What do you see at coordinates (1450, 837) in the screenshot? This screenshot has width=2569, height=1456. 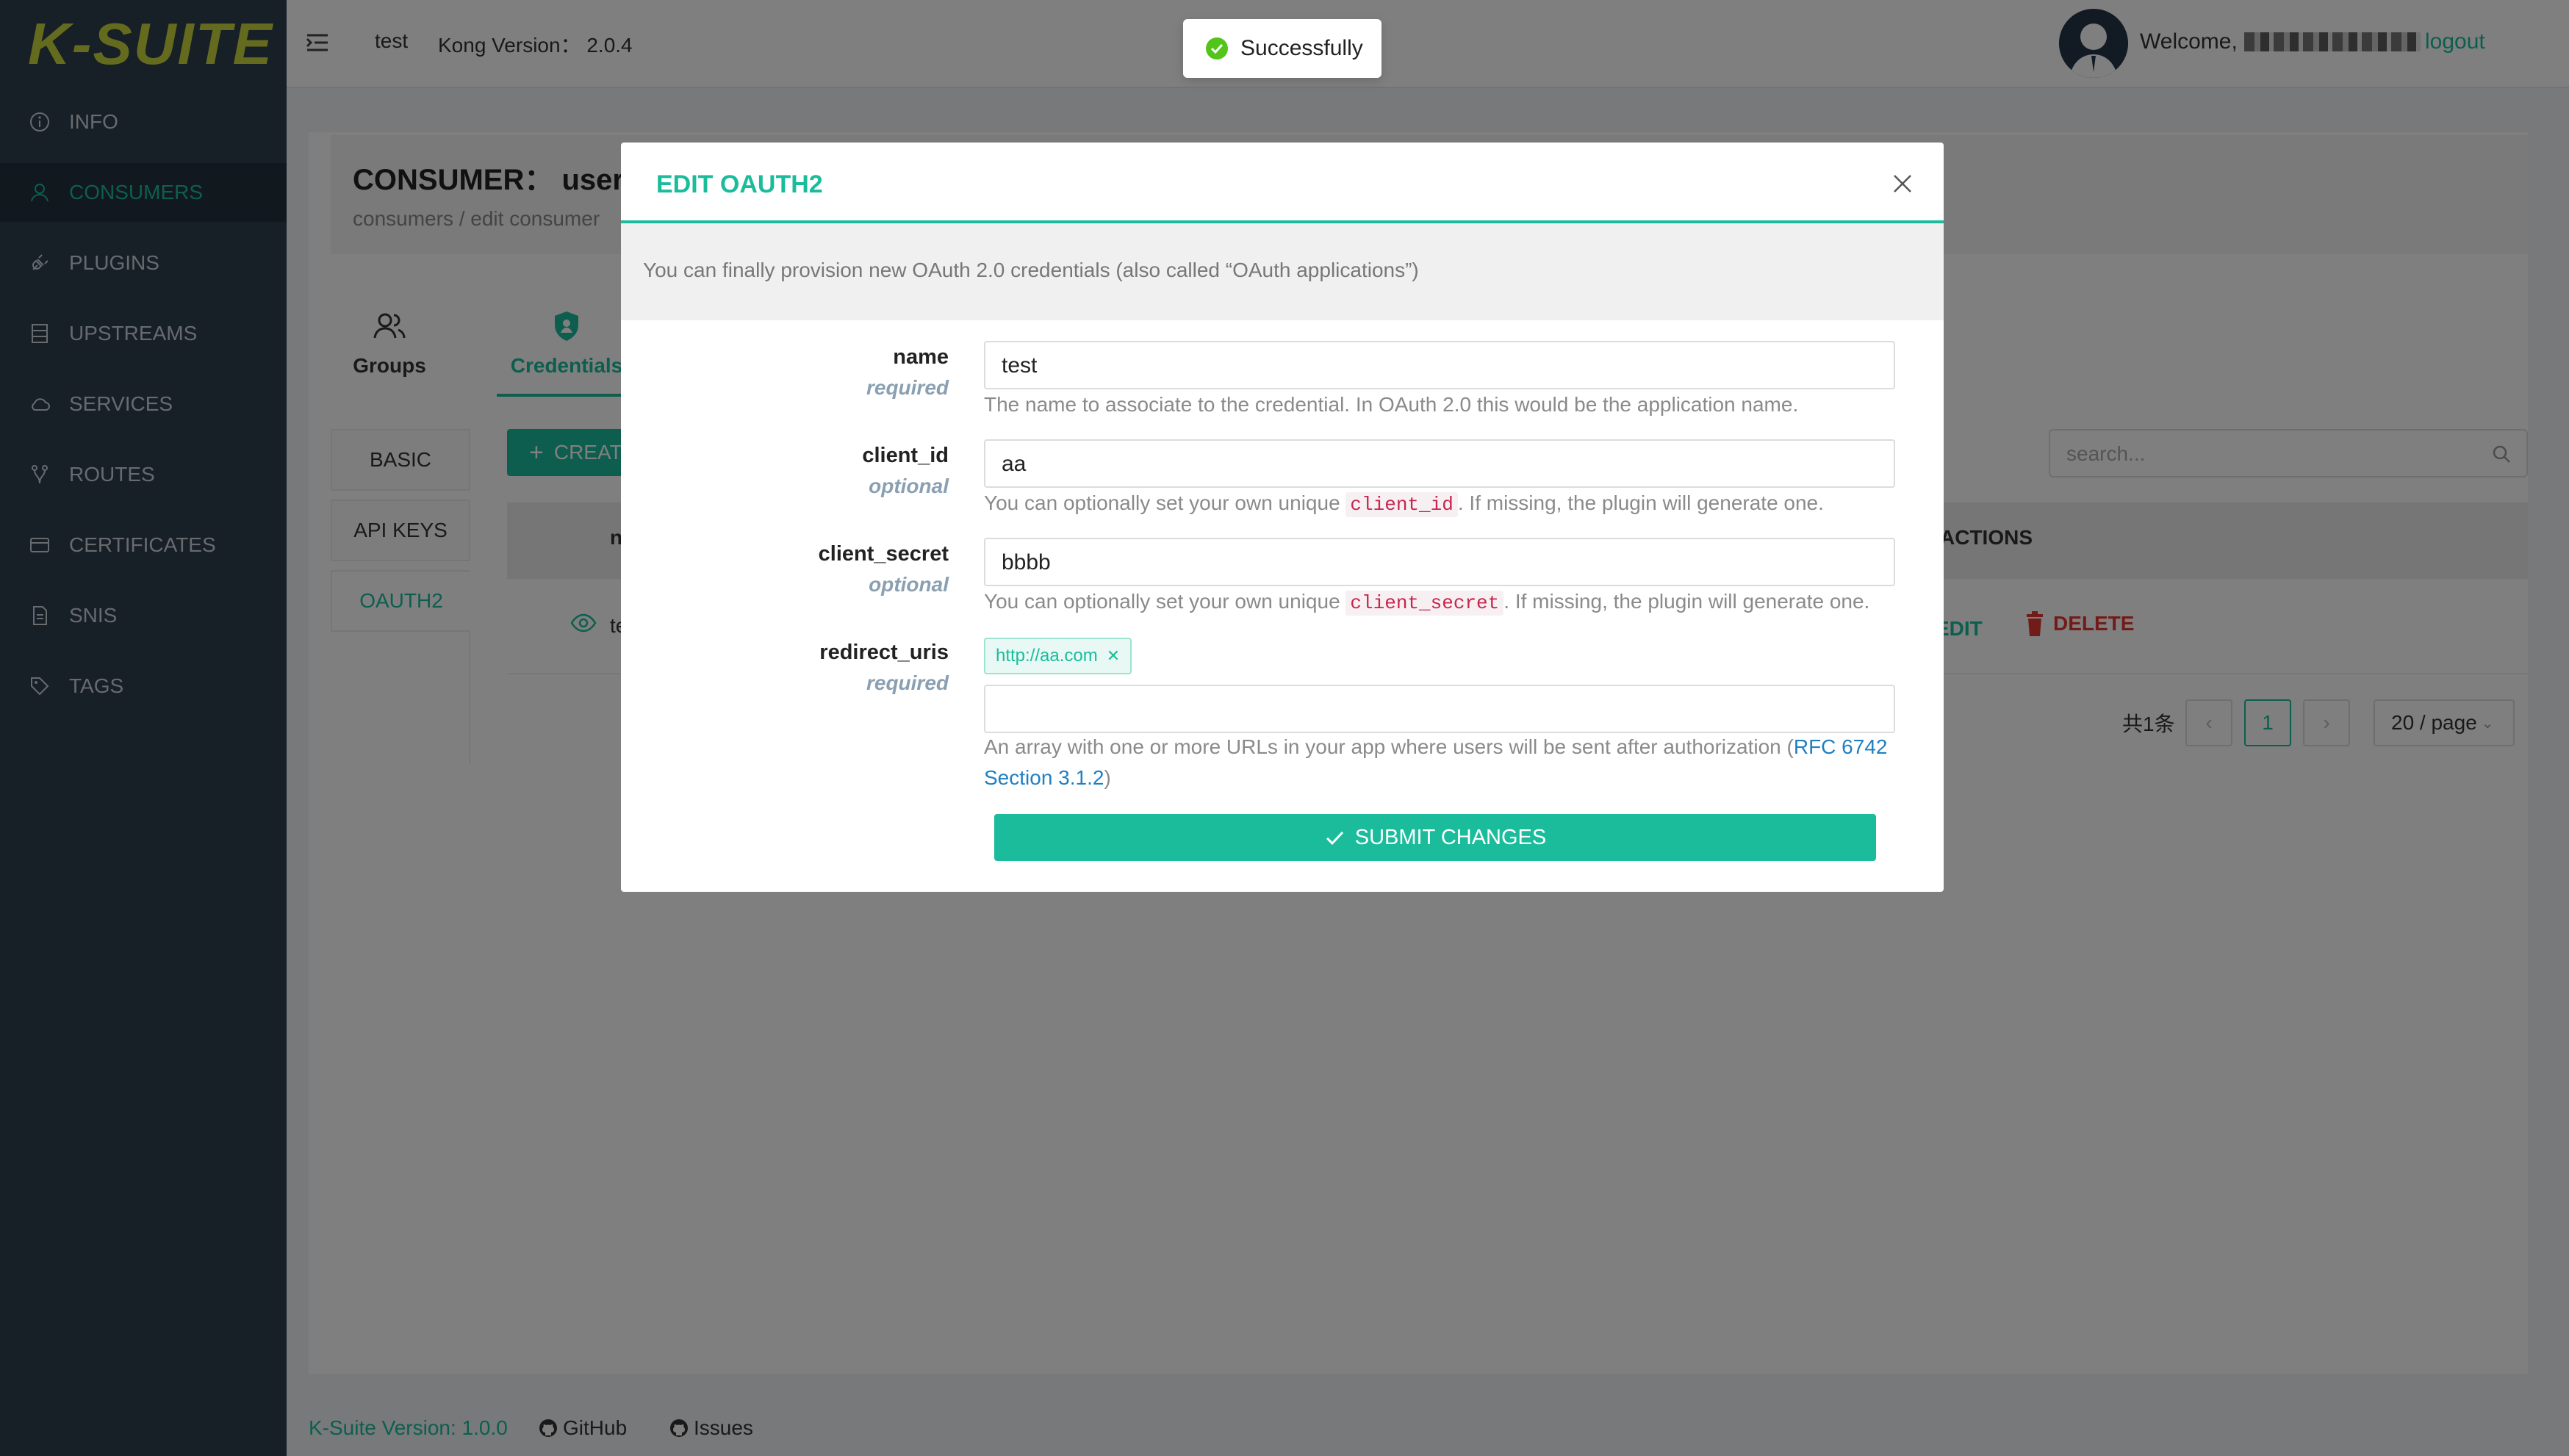 I see `submit-label: SUBMIT CHANGES` at bounding box center [1450, 837].